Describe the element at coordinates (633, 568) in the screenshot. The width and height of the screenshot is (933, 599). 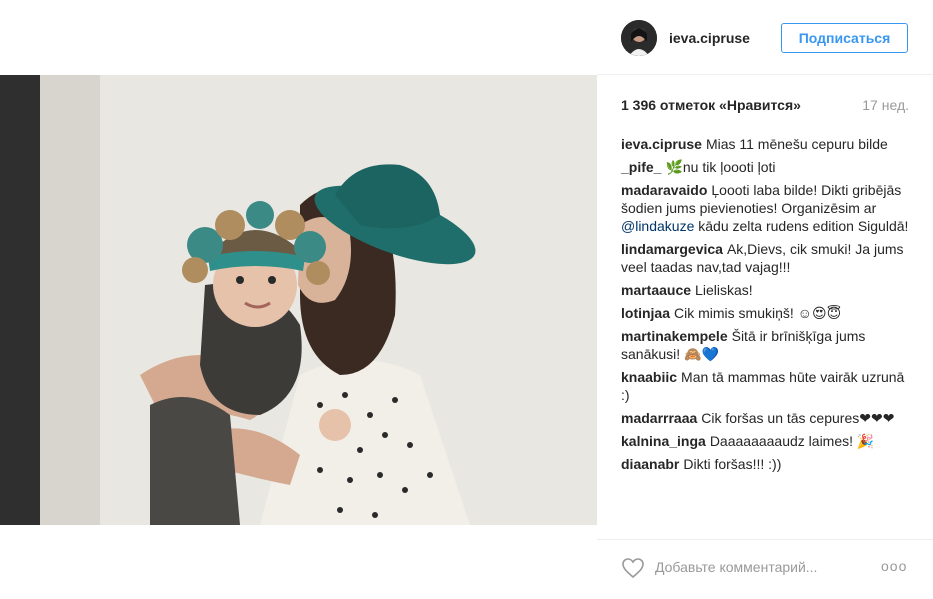
I see `heart-icon` at that location.